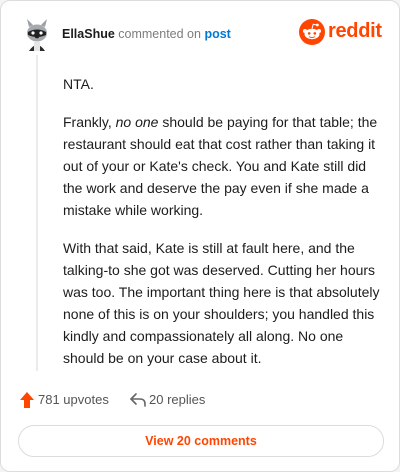 The width and height of the screenshot is (400, 472). Describe the element at coordinates (27, 400) in the screenshot. I see `upvote-arrow-icon` at that location.